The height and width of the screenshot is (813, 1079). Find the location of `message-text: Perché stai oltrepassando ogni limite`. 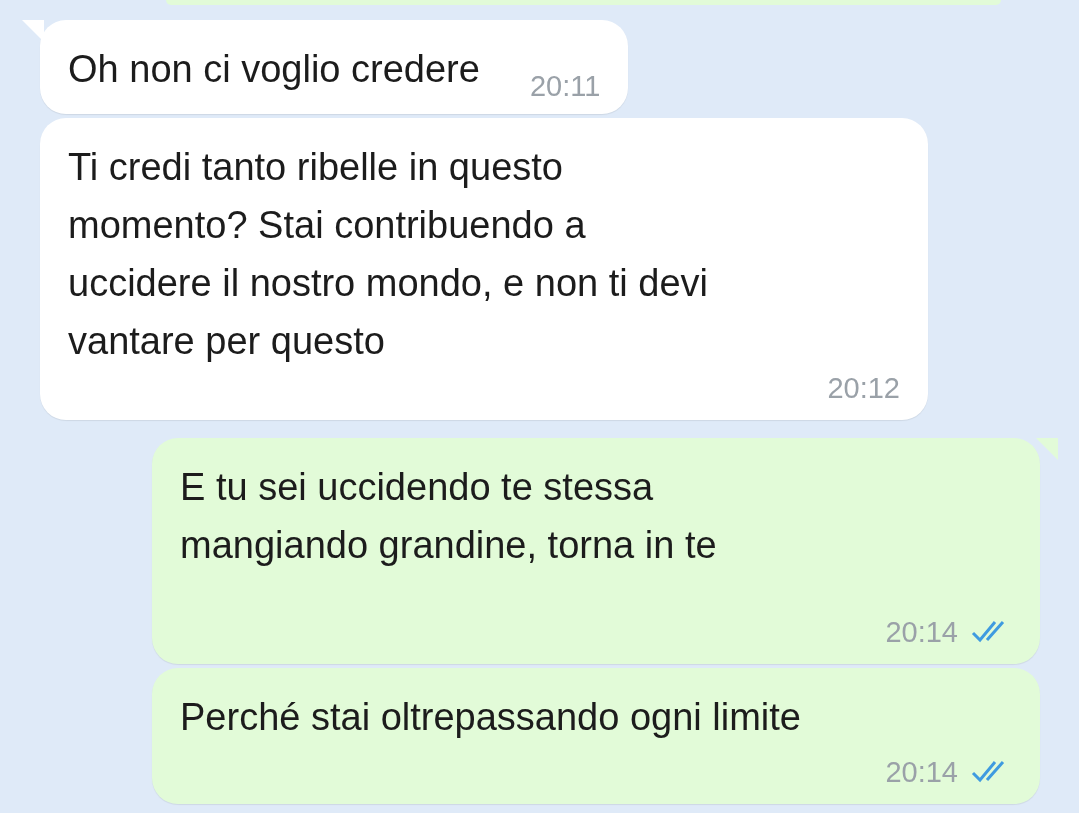

message-text: Perché stai oltrepassando ogni limite is located at coordinates (491, 717).